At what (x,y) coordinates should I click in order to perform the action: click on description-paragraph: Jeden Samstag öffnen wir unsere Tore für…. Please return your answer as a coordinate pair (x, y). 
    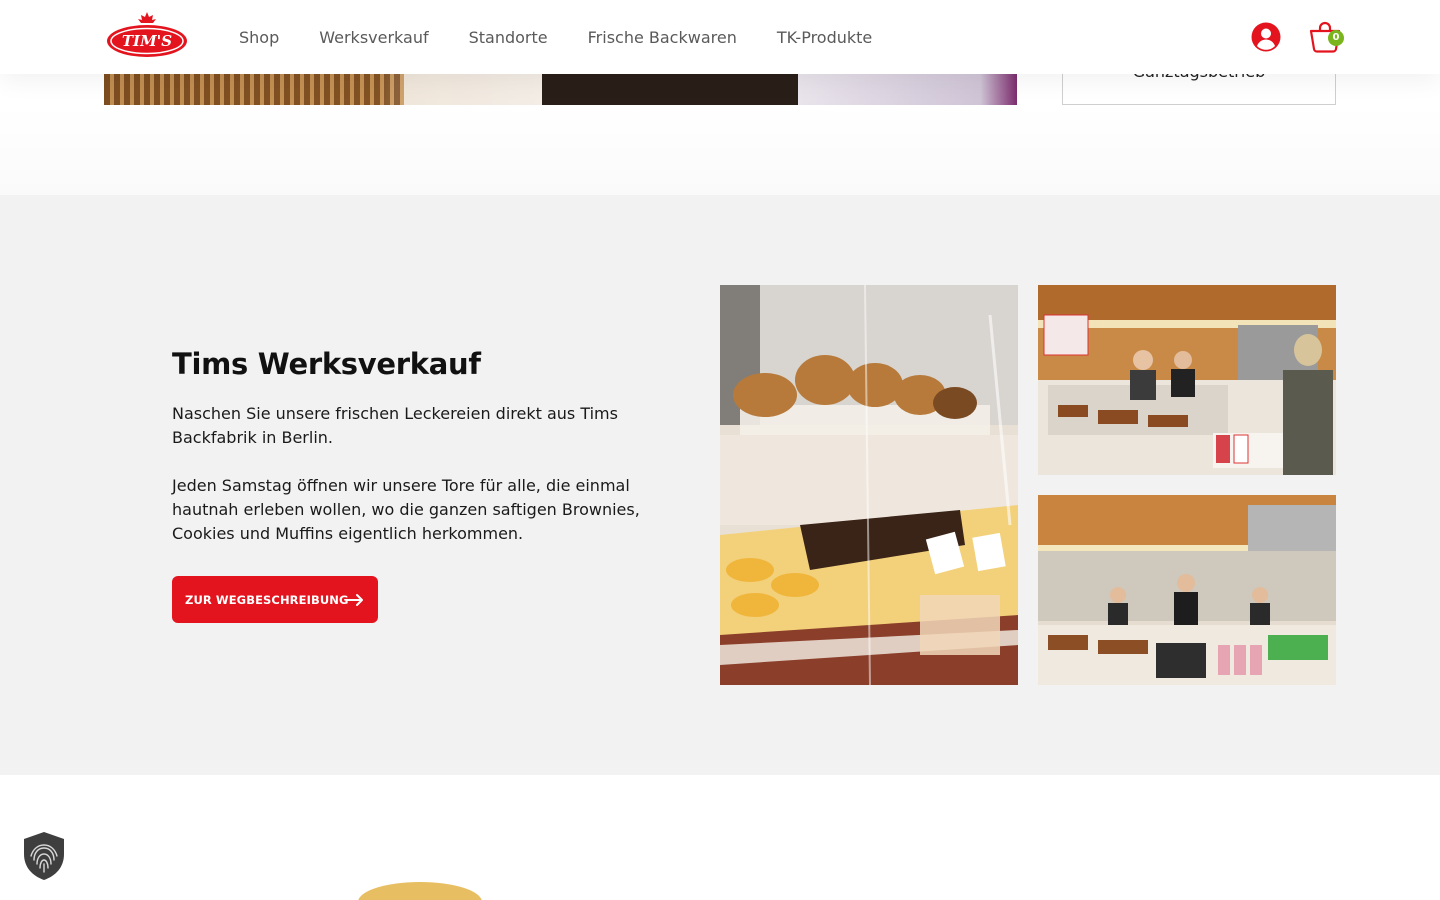
    Looking at the image, I should click on (406, 509).